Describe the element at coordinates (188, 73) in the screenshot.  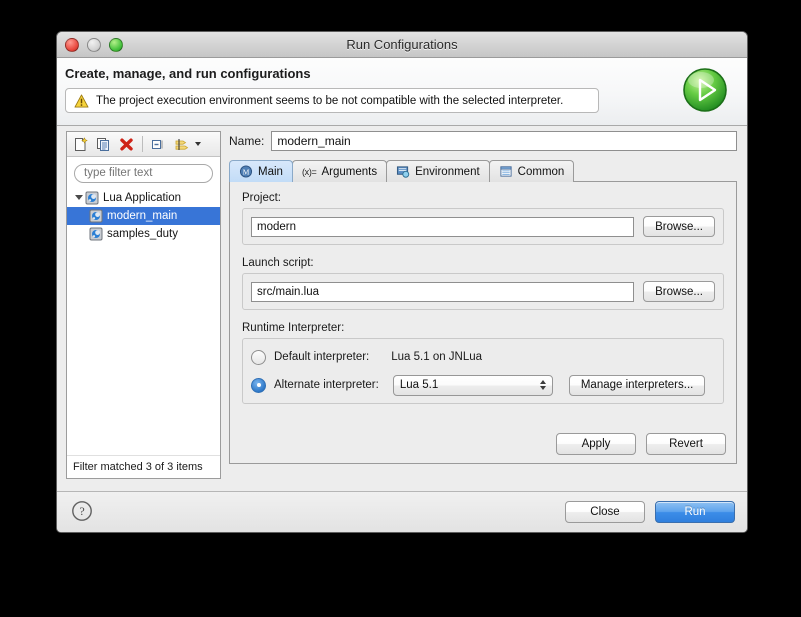
I see `page-title: Create, manage, and run configurations` at that location.